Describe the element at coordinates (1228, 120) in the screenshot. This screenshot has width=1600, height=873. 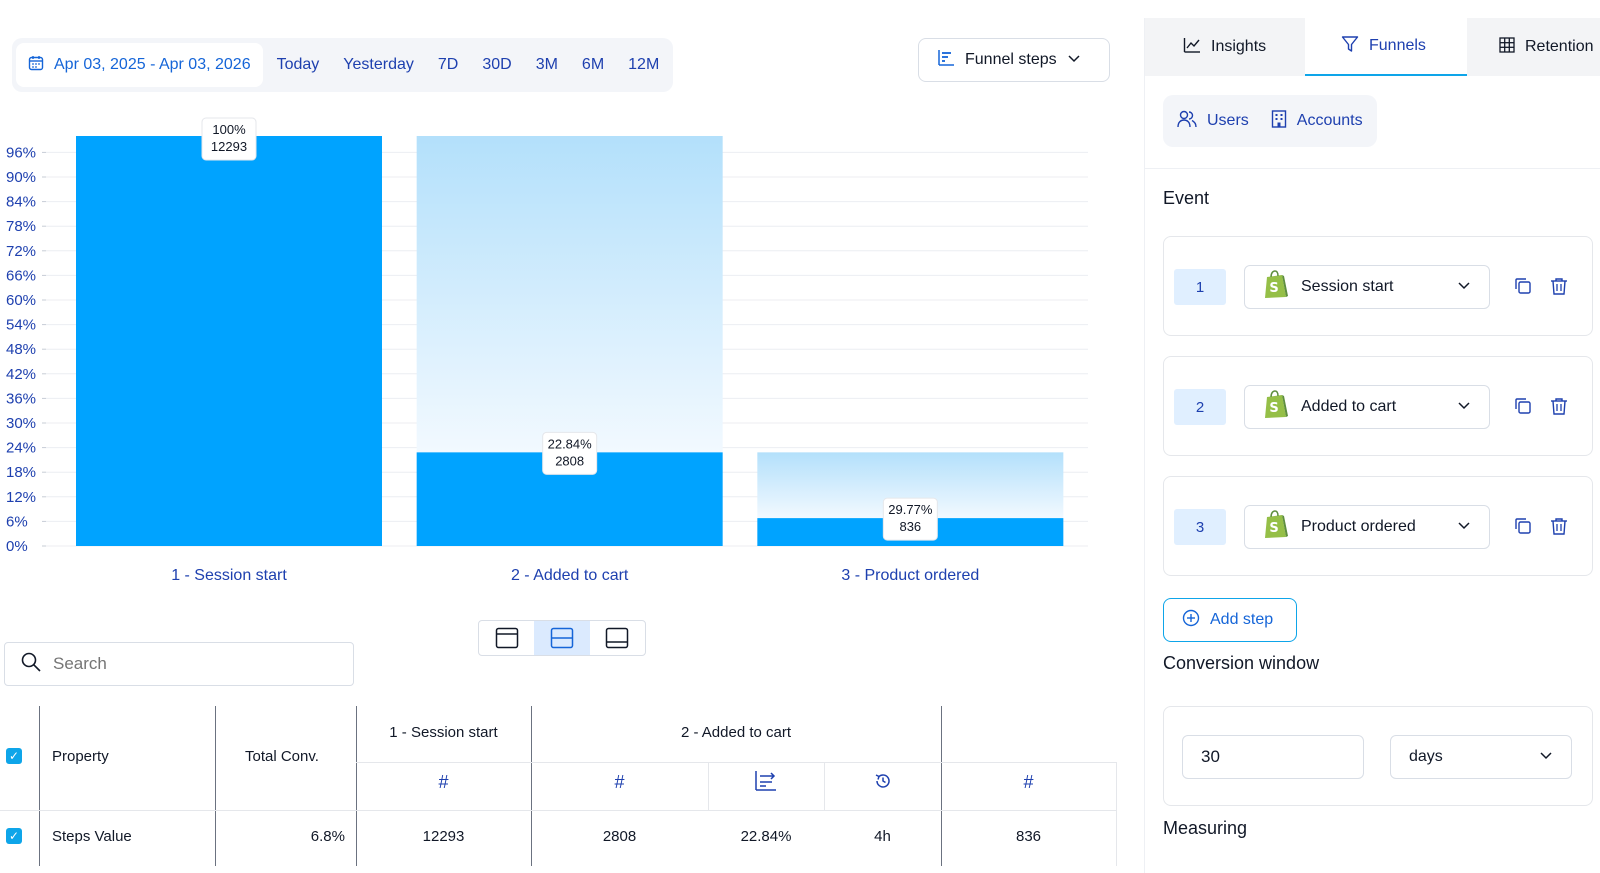
I see `tab-users-label: Users` at that location.